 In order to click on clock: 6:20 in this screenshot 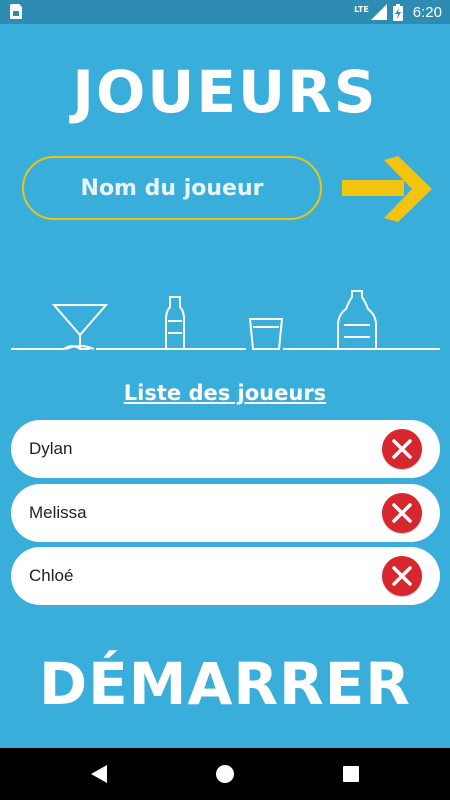, I will do `click(427, 12)`.